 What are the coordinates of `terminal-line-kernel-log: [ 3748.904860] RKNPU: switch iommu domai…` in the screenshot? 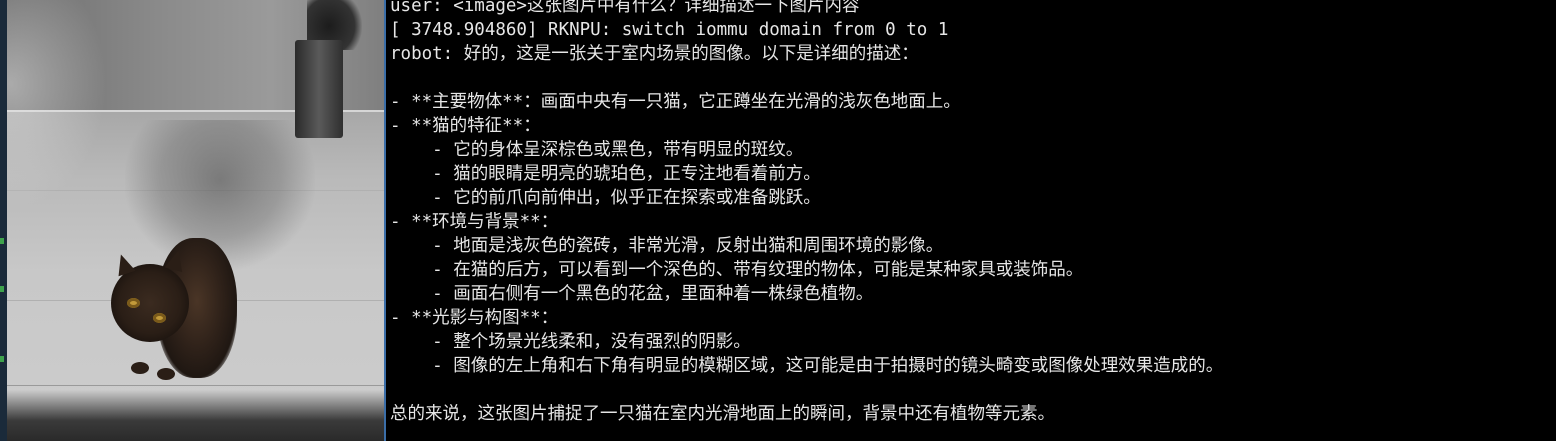 It's located at (669, 30).